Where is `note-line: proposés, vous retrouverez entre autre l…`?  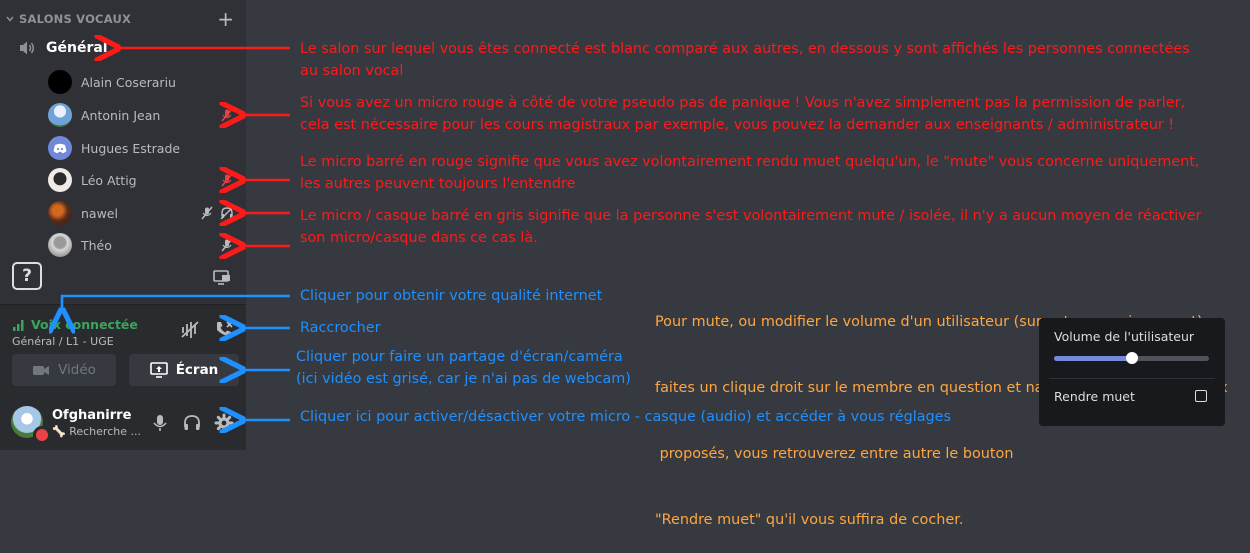
note-line: proposés, vous retrouverez entre autre l… is located at coordinates (834, 454).